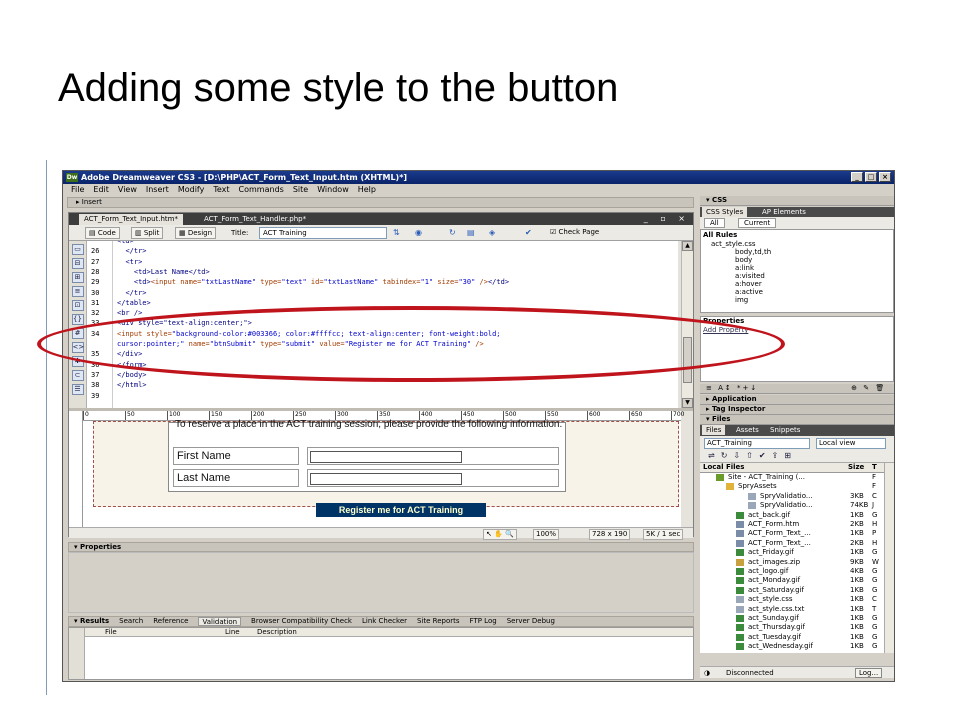  I want to click on menu-item-view: View, so click(127, 190).